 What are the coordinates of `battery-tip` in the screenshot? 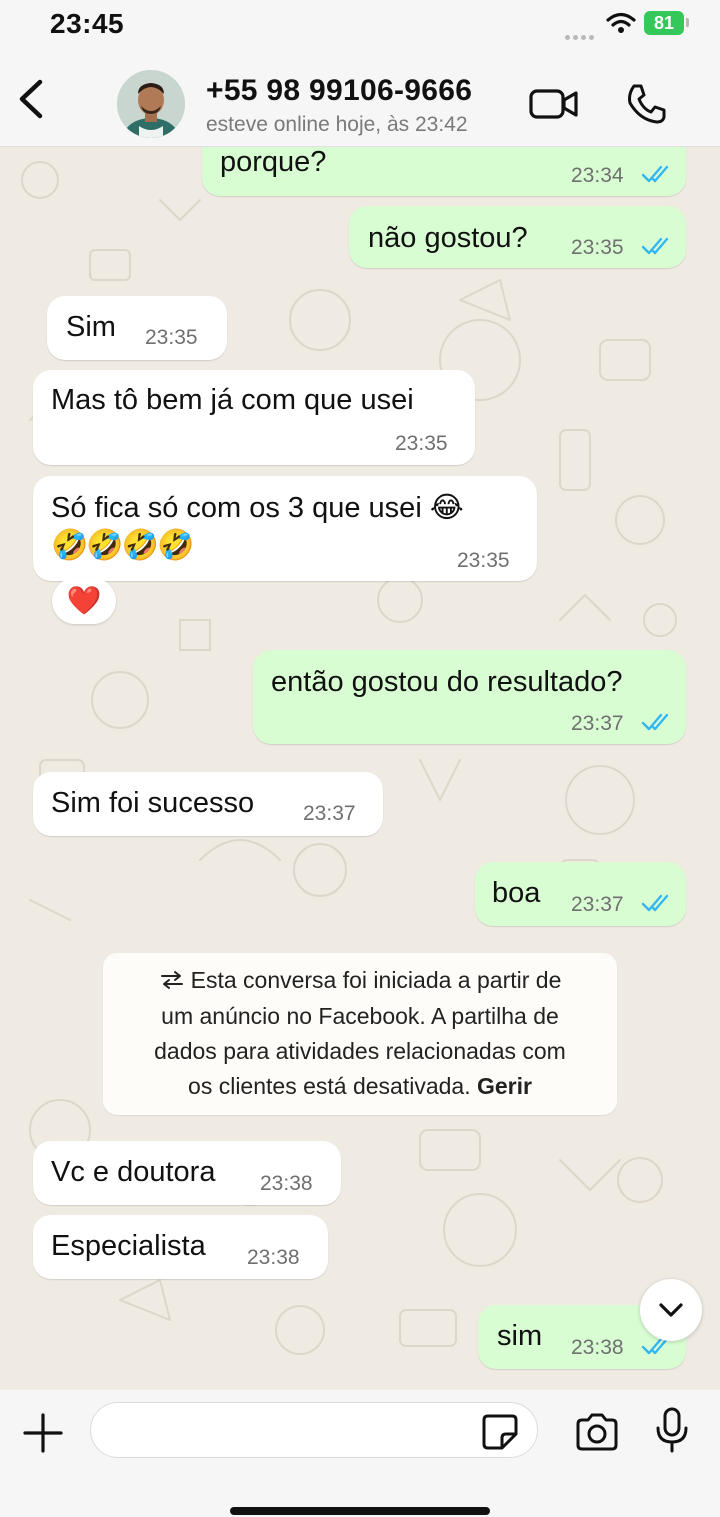 It's located at (687, 22).